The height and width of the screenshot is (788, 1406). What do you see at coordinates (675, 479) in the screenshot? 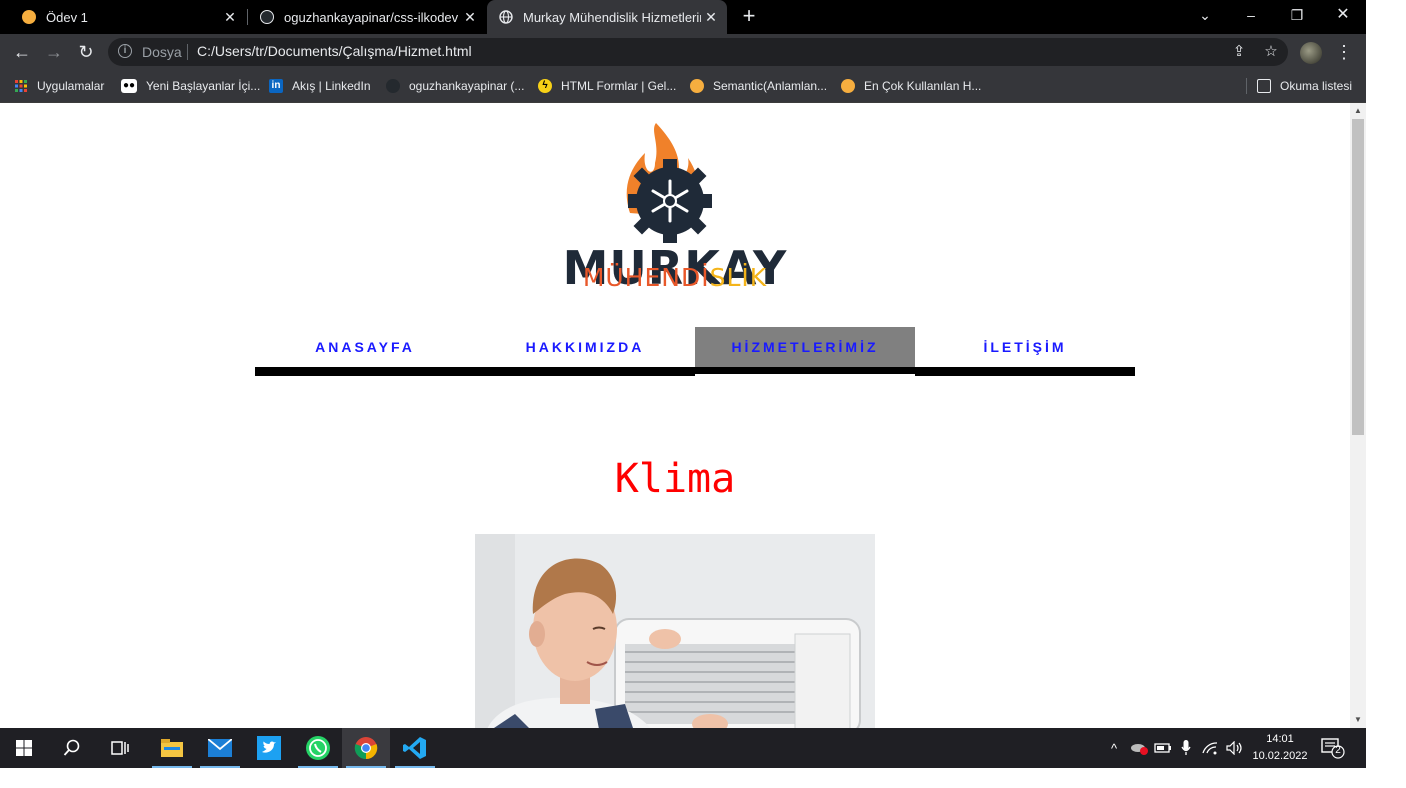
I see `page-title: Klima` at bounding box center [675, 479].